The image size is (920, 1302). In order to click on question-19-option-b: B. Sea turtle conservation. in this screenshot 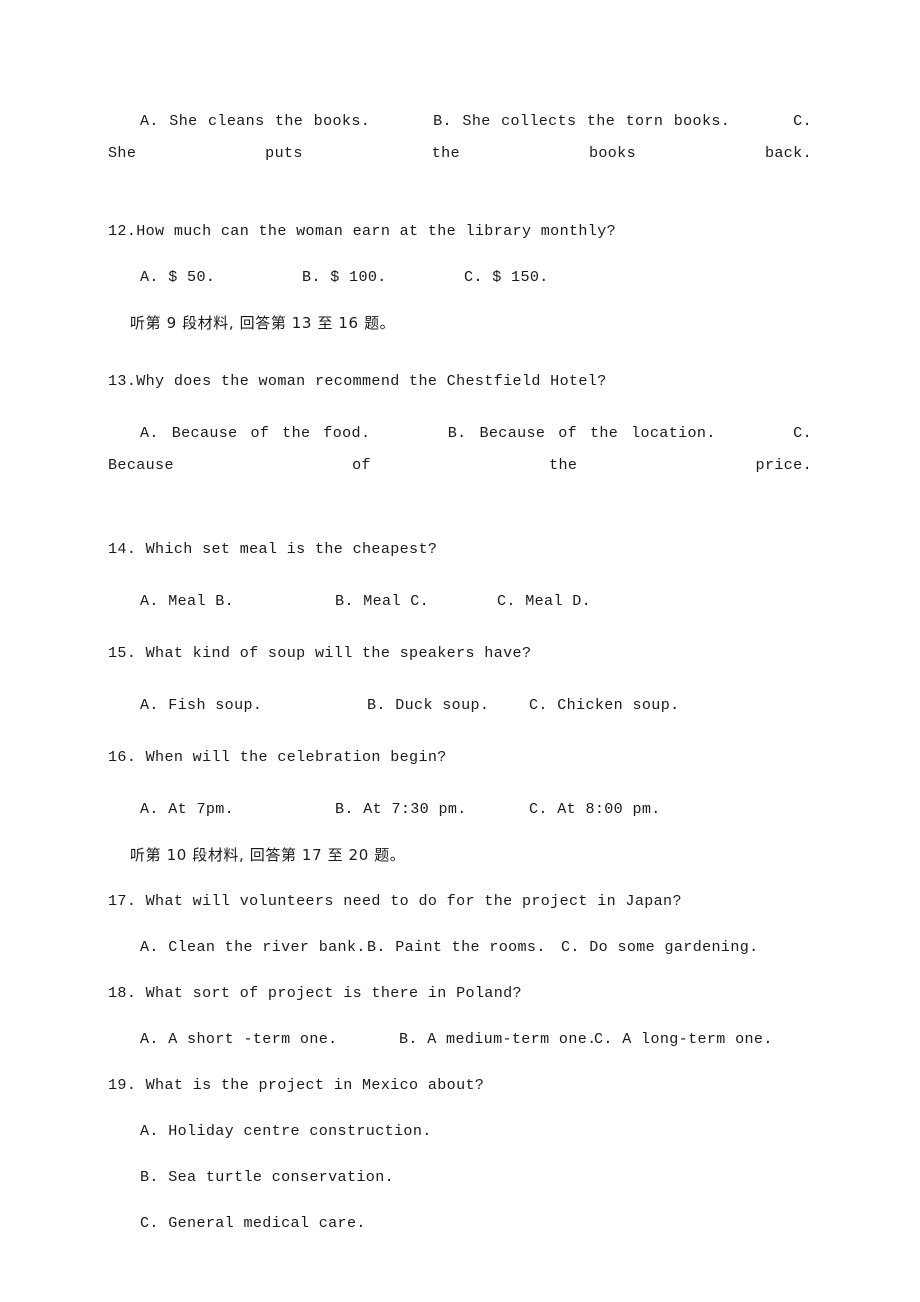, I will do `click(267, 1177)`.